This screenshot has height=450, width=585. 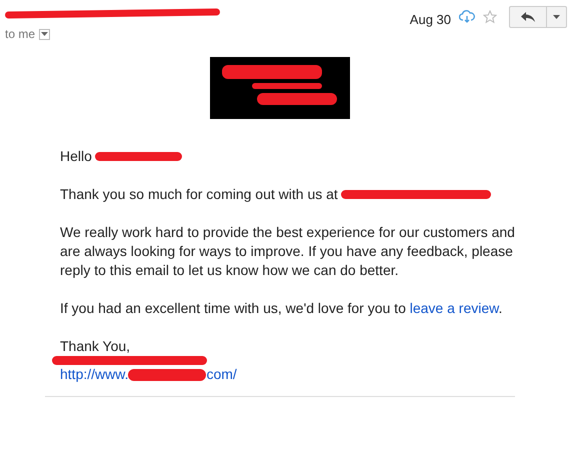 What do you see at coordinates (467, 16) in the screenshot?
I see `cloud-icon` at bounding box center [467, 16].